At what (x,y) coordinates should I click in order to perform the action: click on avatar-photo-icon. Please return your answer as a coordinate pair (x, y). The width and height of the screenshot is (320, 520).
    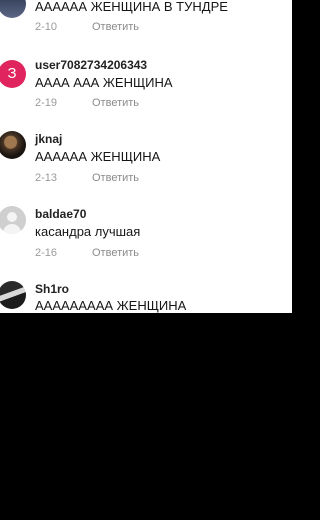
    Looking at the image, I should click on (13, 145).